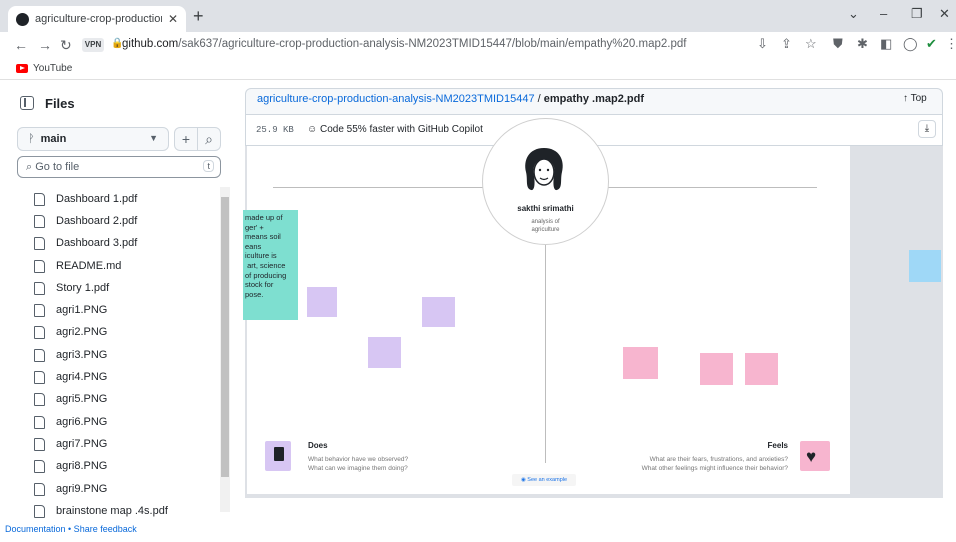 The width and height of the screenshot is (956, 542). Describe the element at coordinates (915, 98) in the screenshot. I see `top-button: ↑ Top` at that location.